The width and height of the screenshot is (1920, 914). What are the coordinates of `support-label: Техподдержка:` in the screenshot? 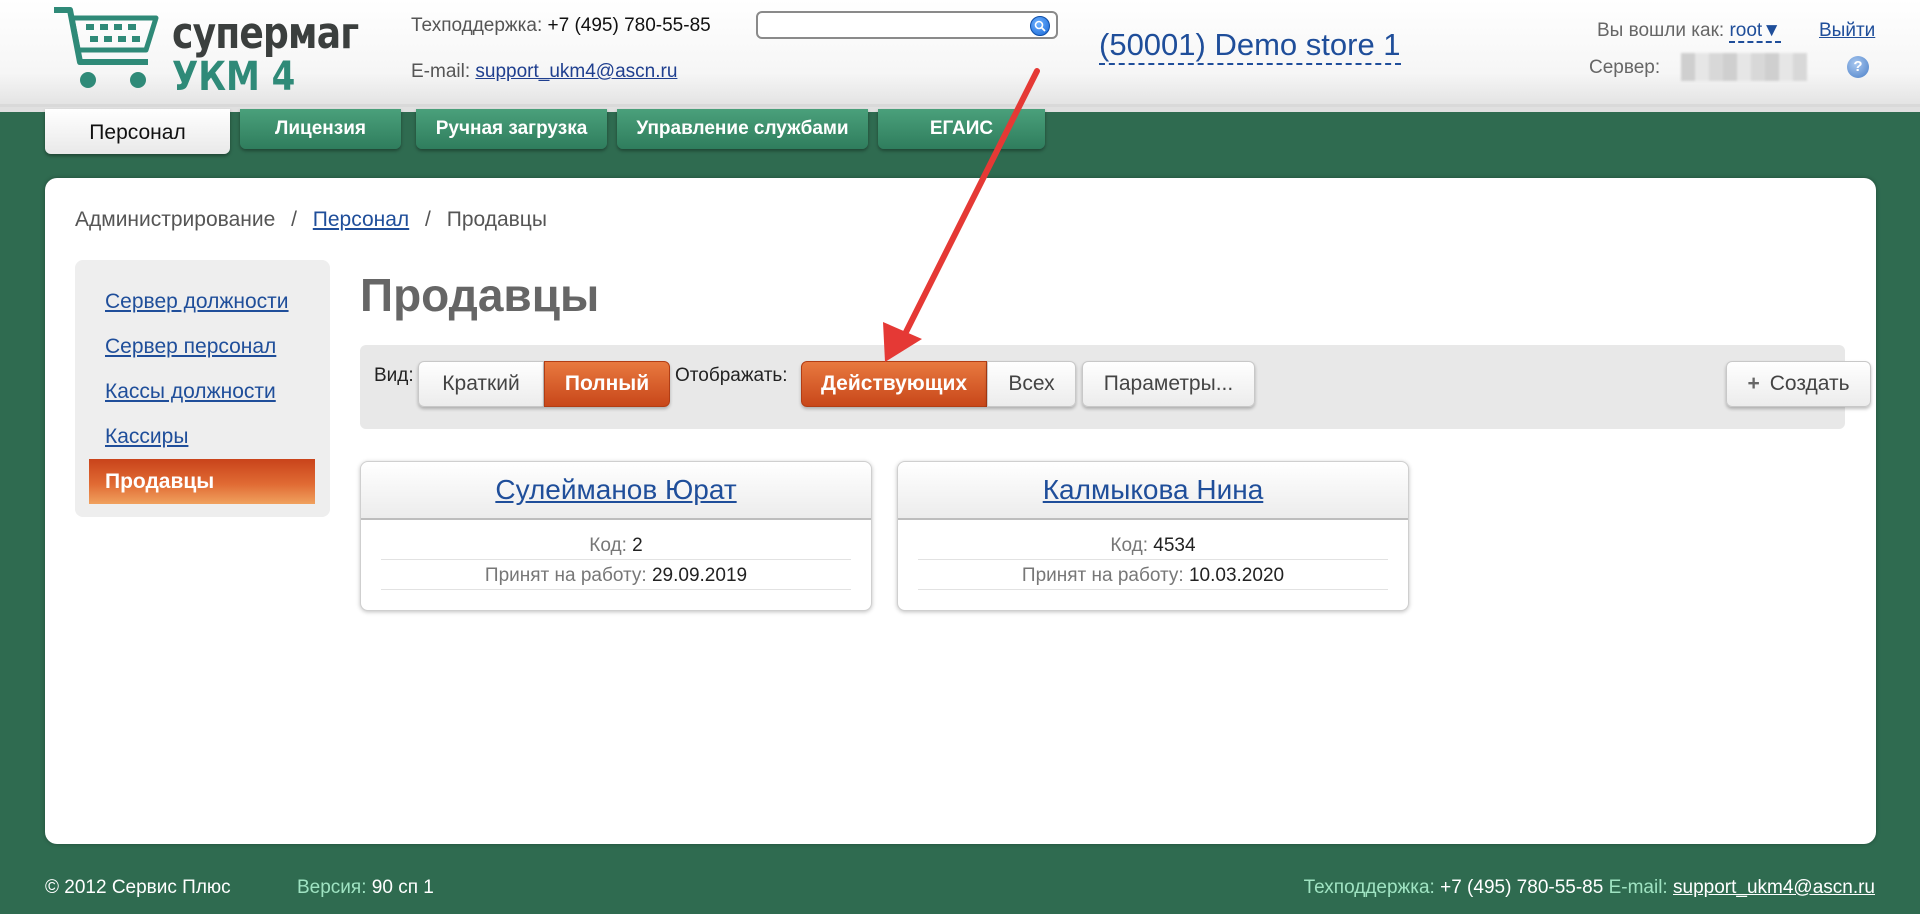 It's located at (477, 25).